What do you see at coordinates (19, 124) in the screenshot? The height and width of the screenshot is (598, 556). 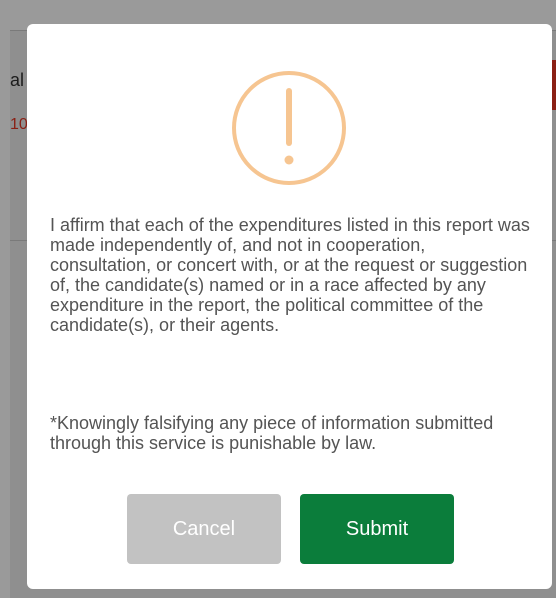 I see `background-partial-value: 10` at bounding box center [19, 124].